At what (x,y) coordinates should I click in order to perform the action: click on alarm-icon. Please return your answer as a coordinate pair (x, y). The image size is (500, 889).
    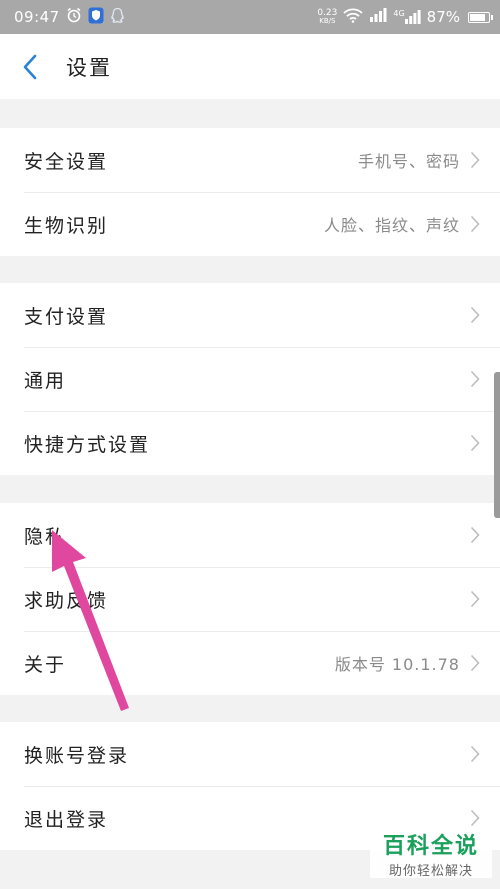
    Looking at the image, I should click on (74, 17).